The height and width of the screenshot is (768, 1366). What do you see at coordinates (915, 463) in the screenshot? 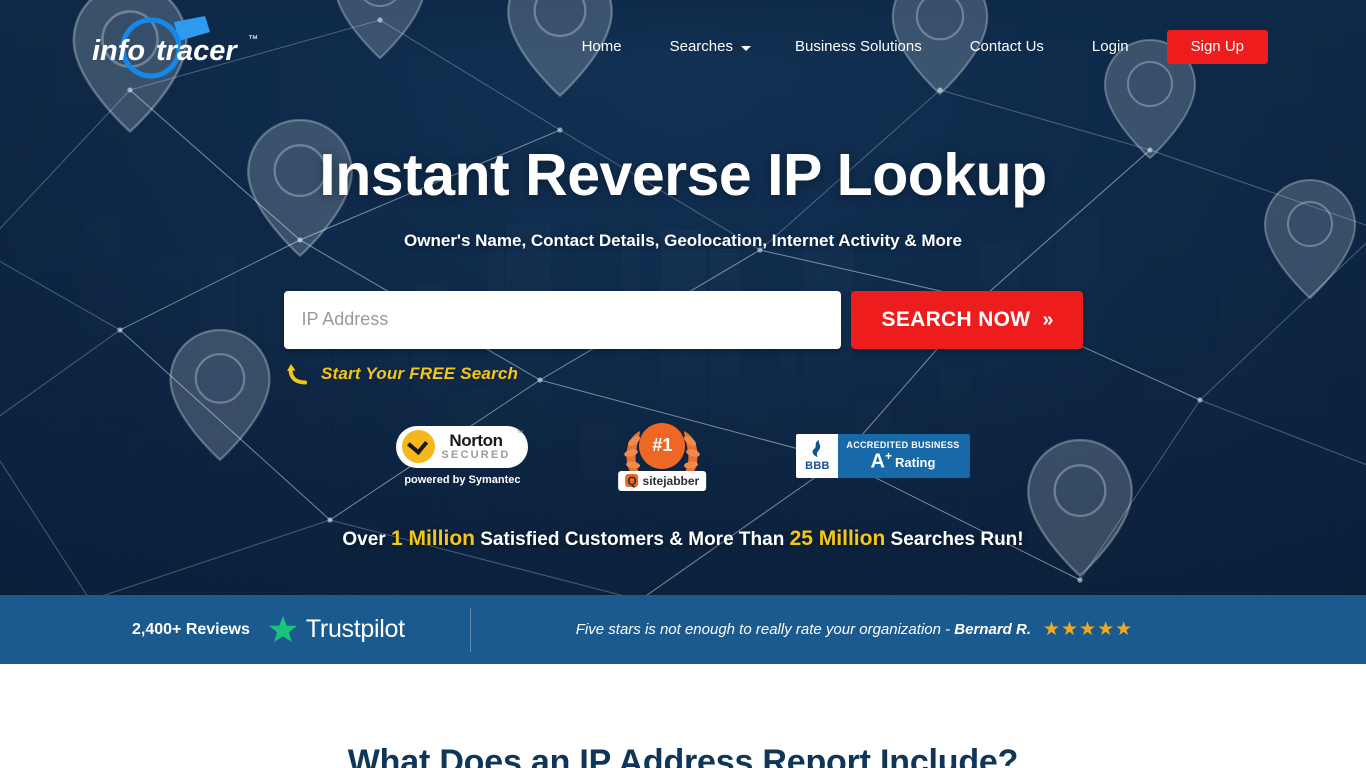
I see `bbb-rating-word: Rating` at bounding box center [915, 463].